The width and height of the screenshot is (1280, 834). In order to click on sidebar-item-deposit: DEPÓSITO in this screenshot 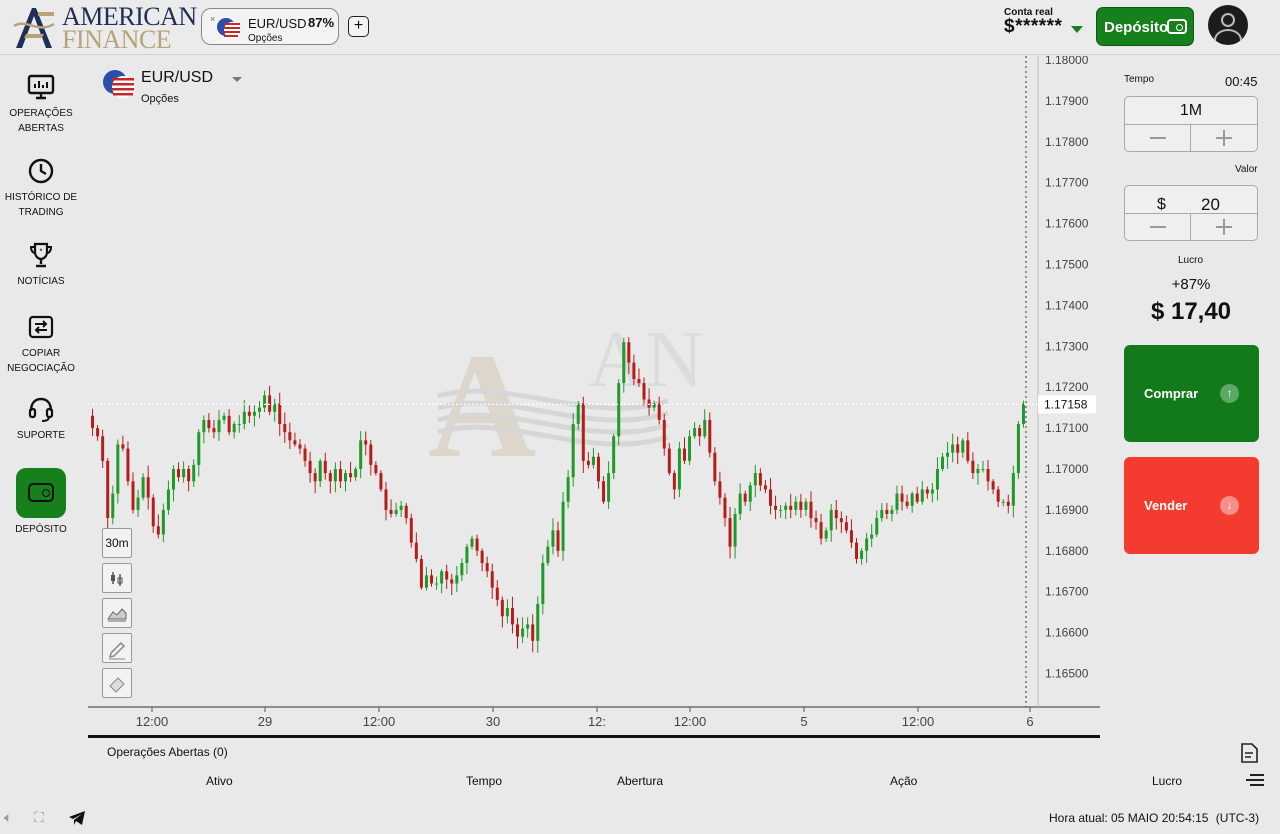, I will do `click(41, 502)`.